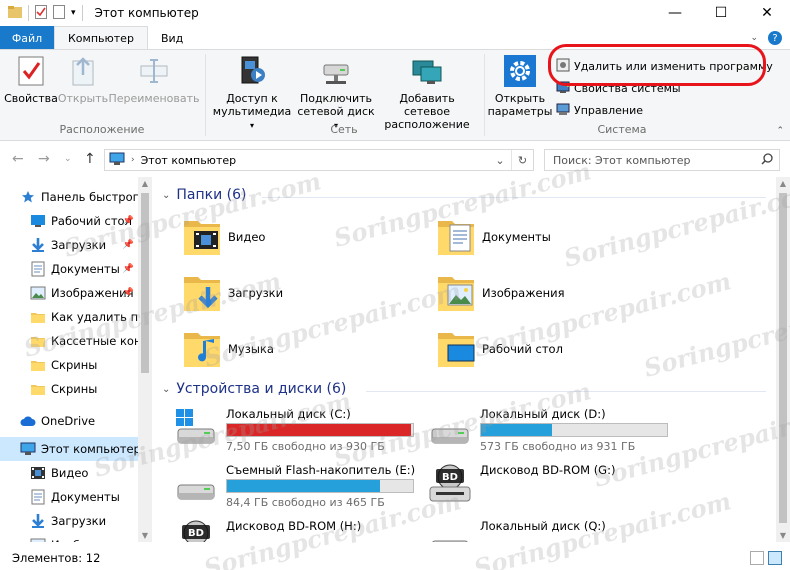 Image resolution: width=790 pixels, height=570 pixels. Describe the element at coordinates (493, 237) in the screenshot. I see `folder-item: Документы` at that location.